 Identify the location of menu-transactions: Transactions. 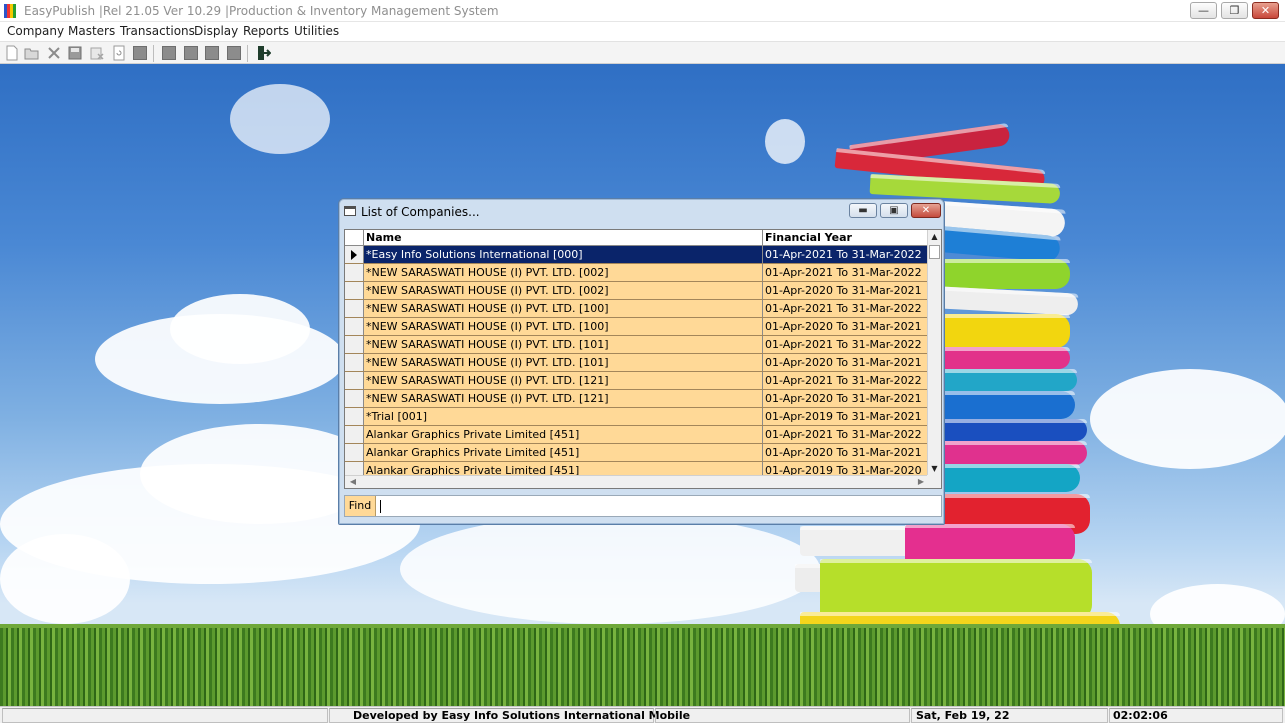
(157, 31).